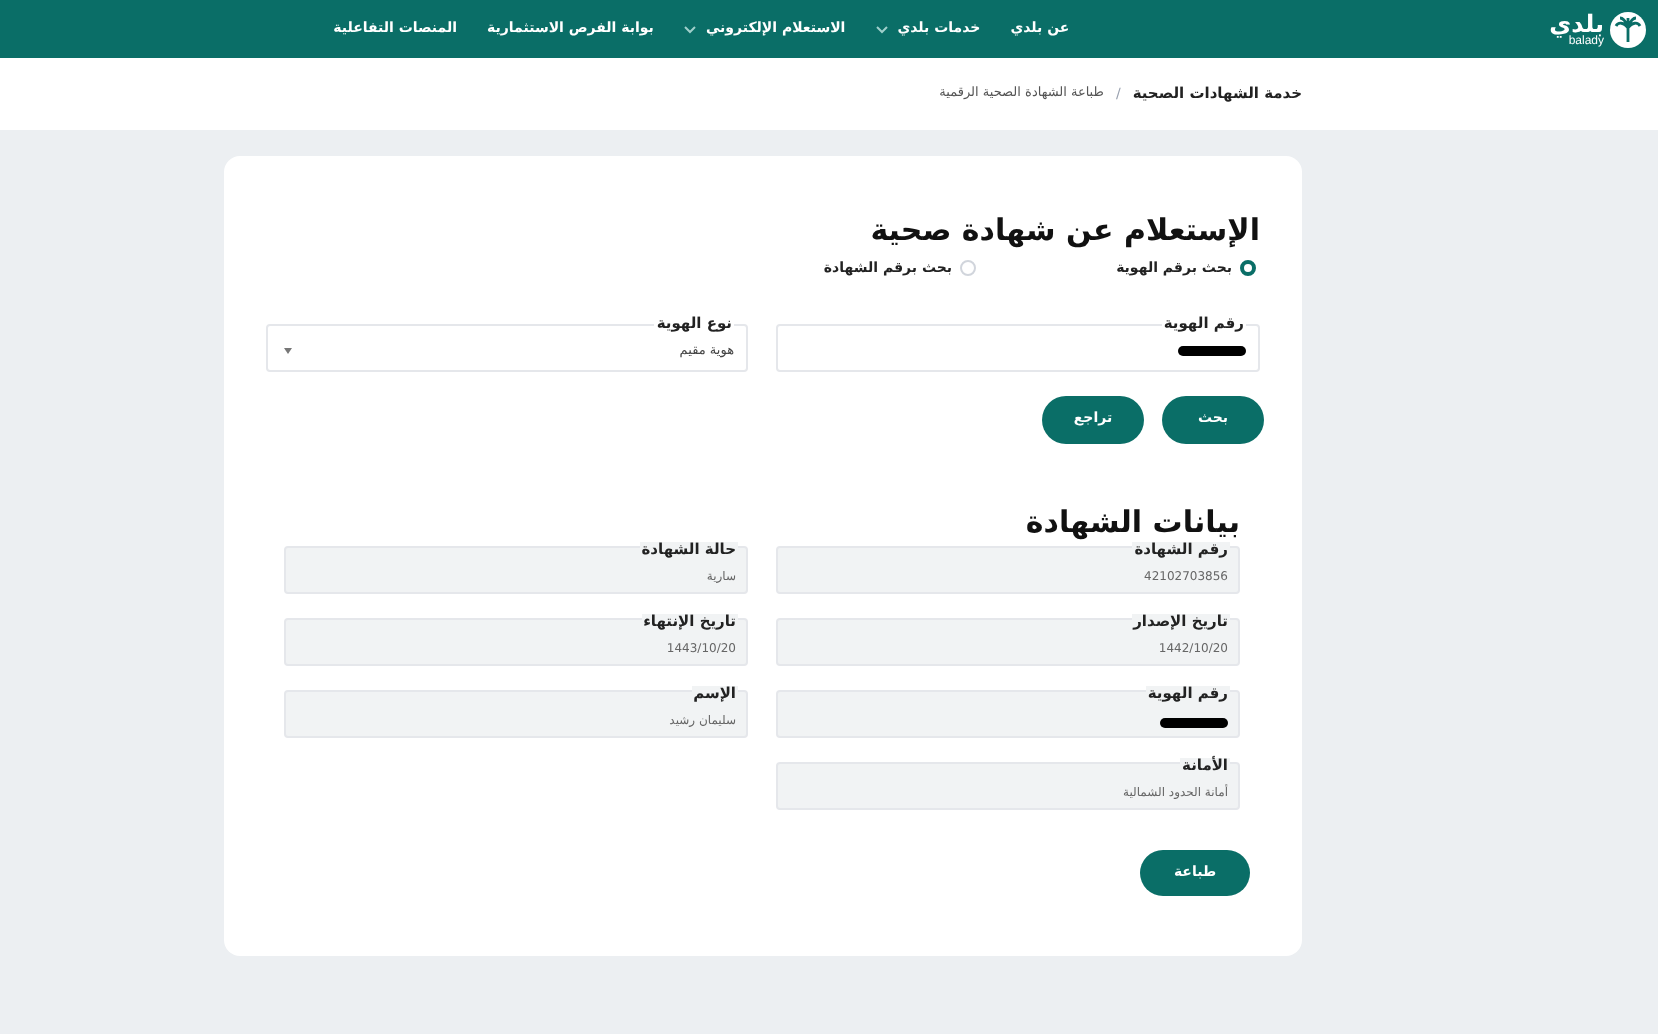 This screenshot has height=1034, width=1658. Describe the element at coordinates (1628, 29) in the screenshot. I see `palm-logo-icon` at that location.